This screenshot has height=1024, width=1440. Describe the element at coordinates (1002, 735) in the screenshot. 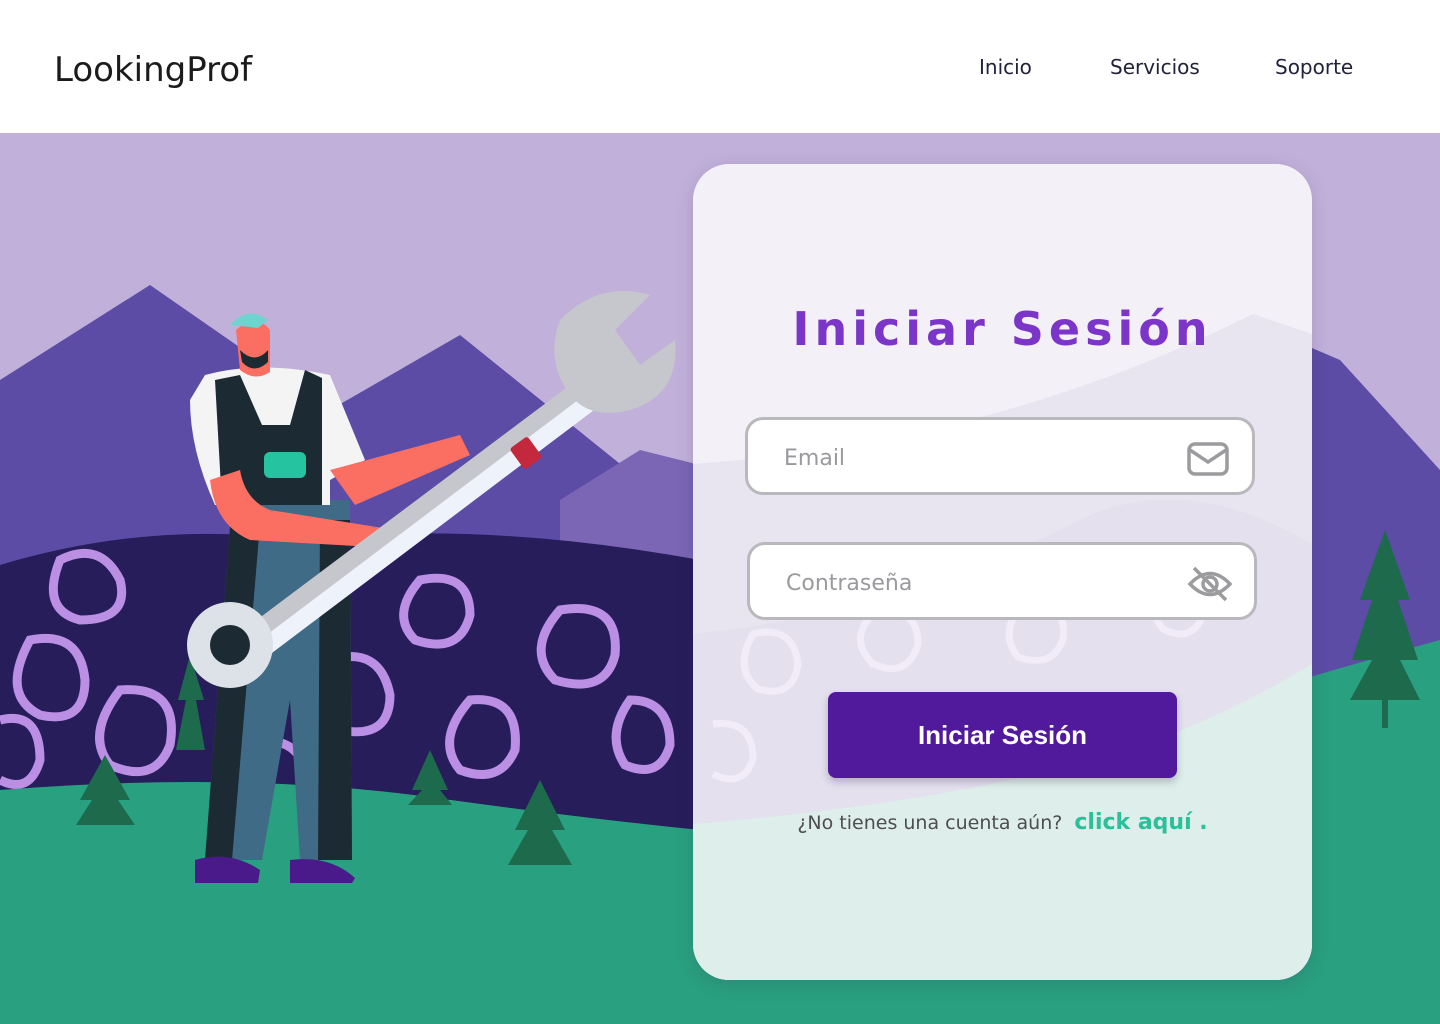

I see `login-submit-button: Iniciar Sesión` at that location.